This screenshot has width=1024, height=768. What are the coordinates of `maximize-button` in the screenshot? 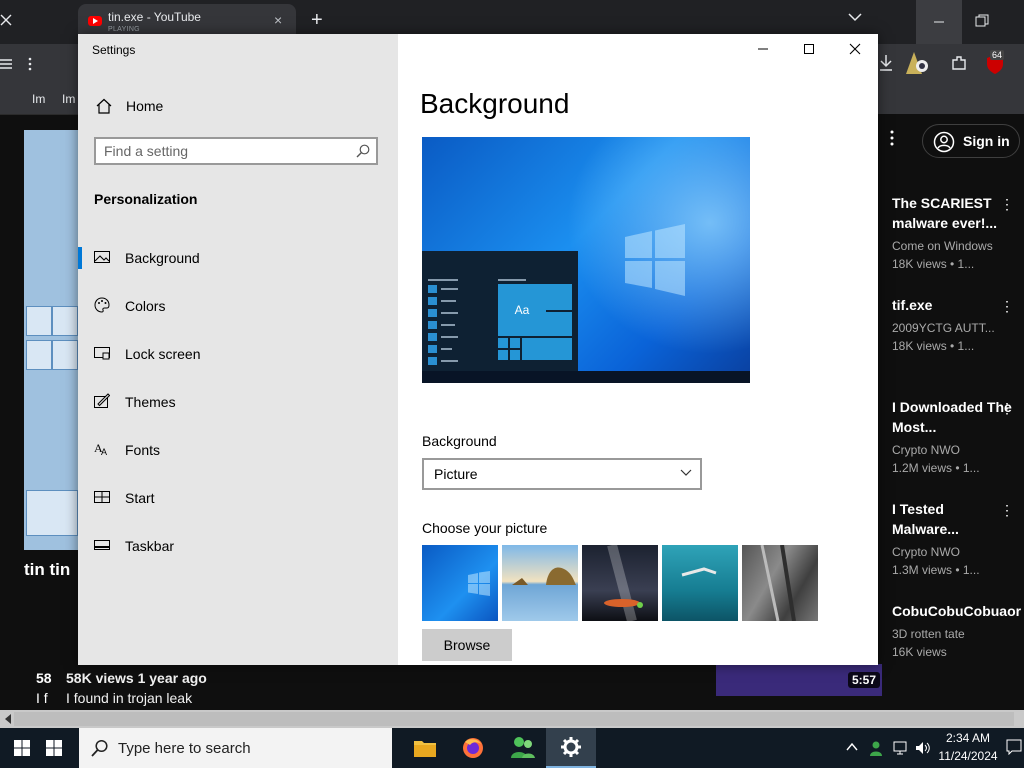 It's located at (809, 49).